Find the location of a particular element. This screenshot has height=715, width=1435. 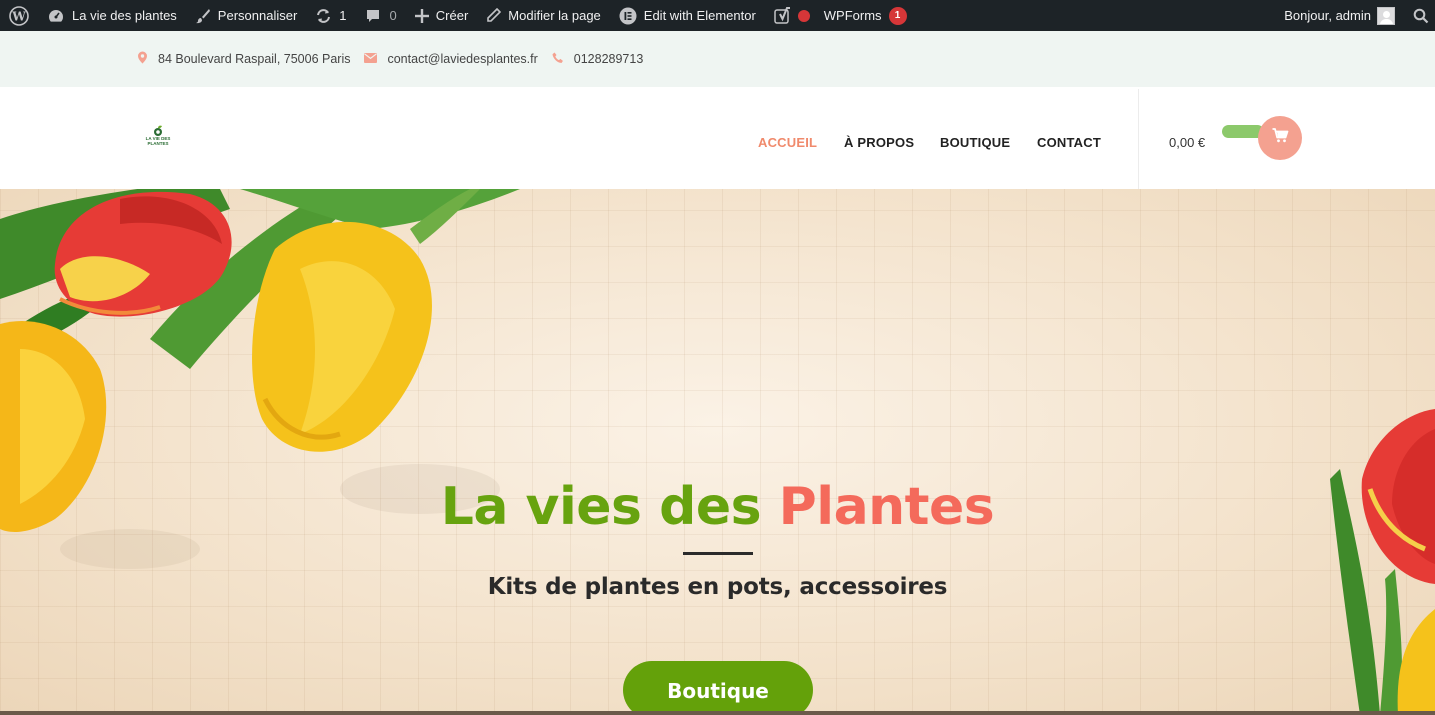

hero-title-green: La vies des is located at coordinates (601, 507).